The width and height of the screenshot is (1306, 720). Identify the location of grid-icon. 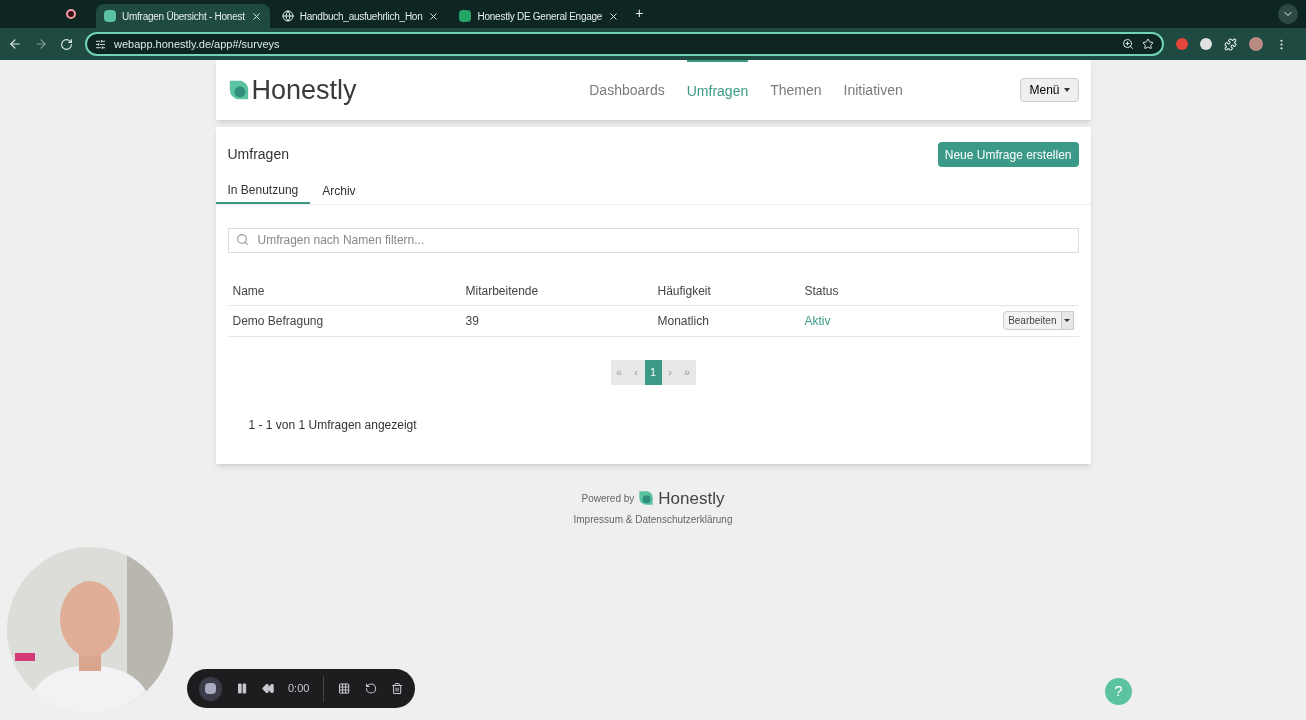
(344, 688).